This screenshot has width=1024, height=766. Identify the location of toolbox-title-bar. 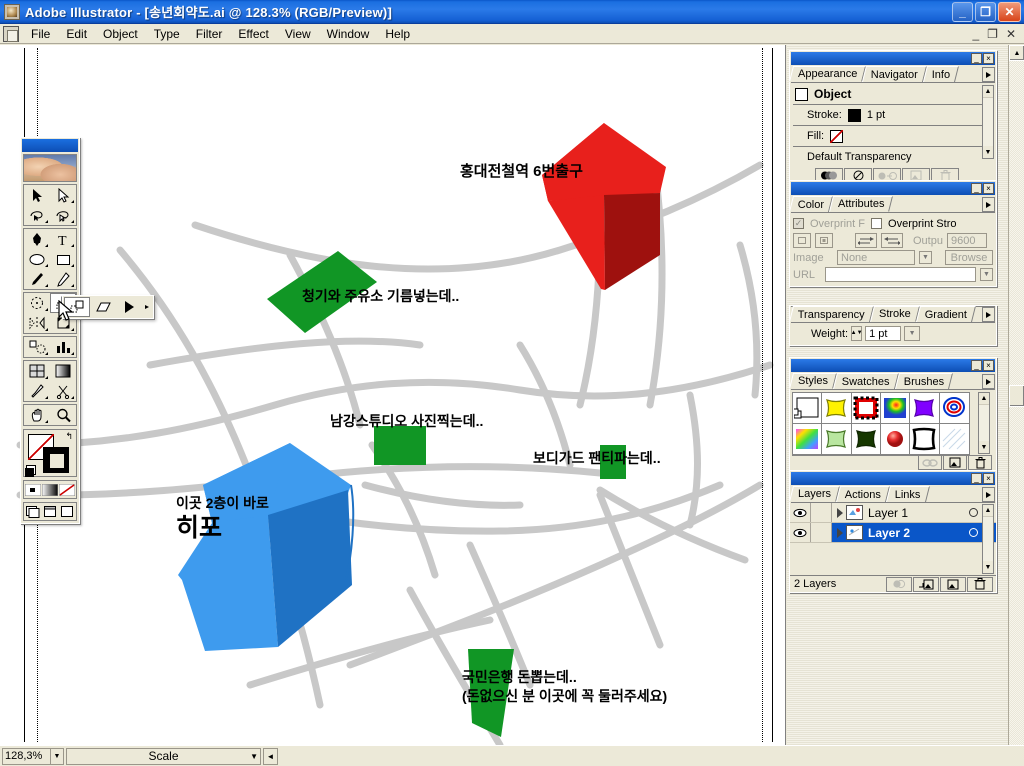
(50, 145).